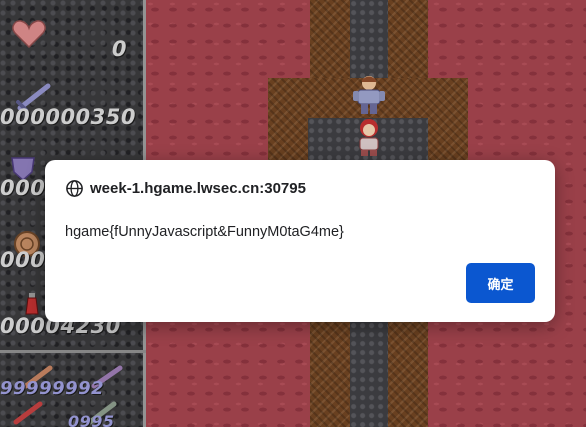 The width and height of the screenshot is (586, 427). Describe the element at coordinates (204, 232) in the screenshot. I see `dialog-message: hgame{fUnnyJavascript&FunnyM0taG4me}` at that location.